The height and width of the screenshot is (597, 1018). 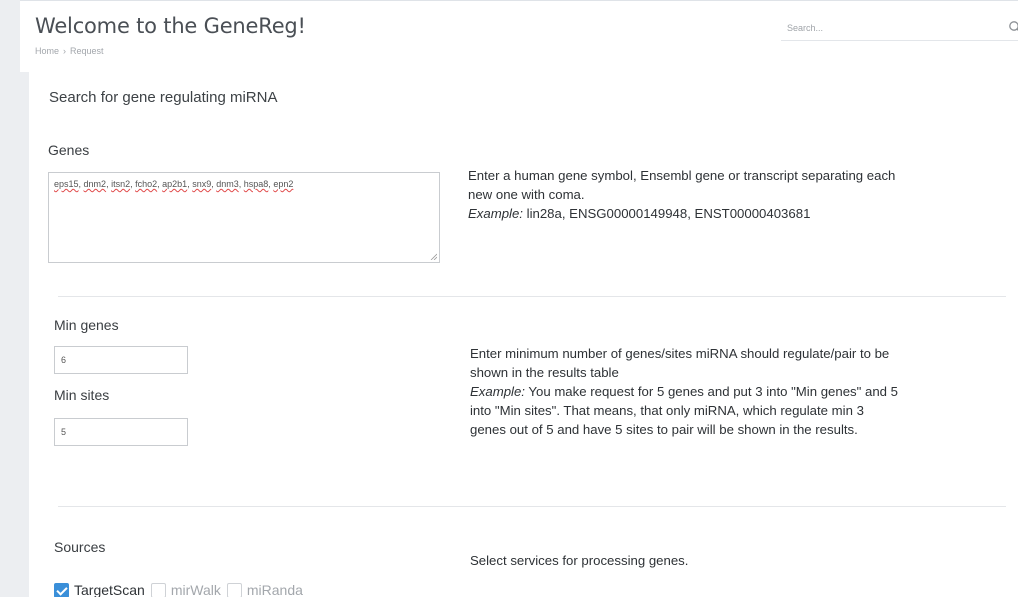 What do you see at coordinates (227, 184) in the screenshot?
I see `gene-token: dnm3` at bounding box center [227, 184].